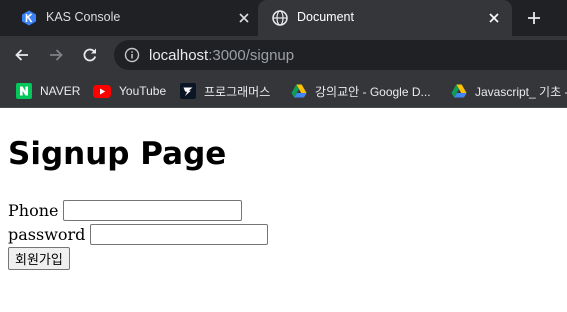 This screenshot has width=567, height=312. I want to click on back-button, so click(22, 55).